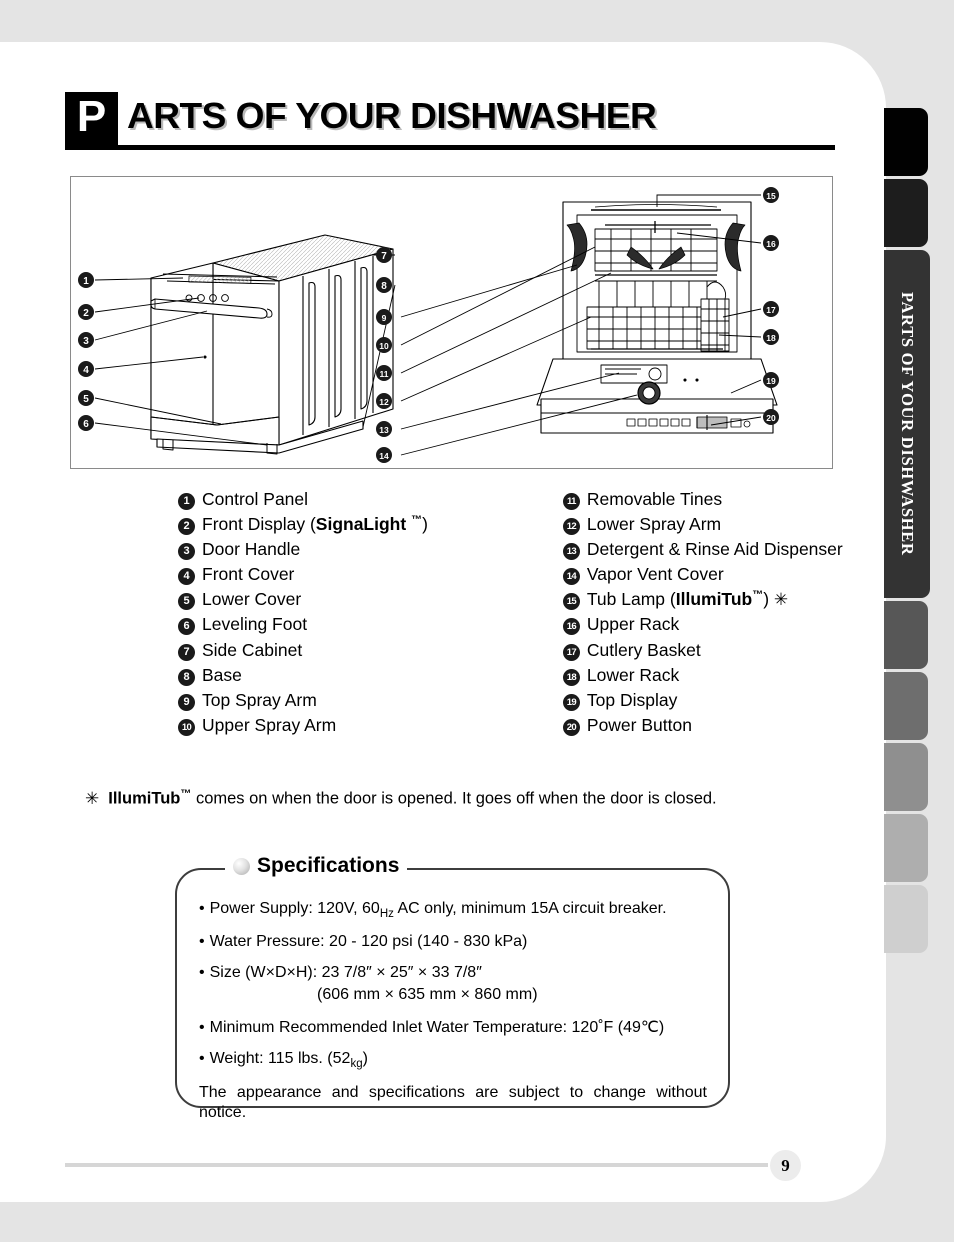  What do you see at coordinates (654, 524) in the screenshot?
I see `parts-legend-label: Lower Spray Arm` at bounding box center [654, 524].